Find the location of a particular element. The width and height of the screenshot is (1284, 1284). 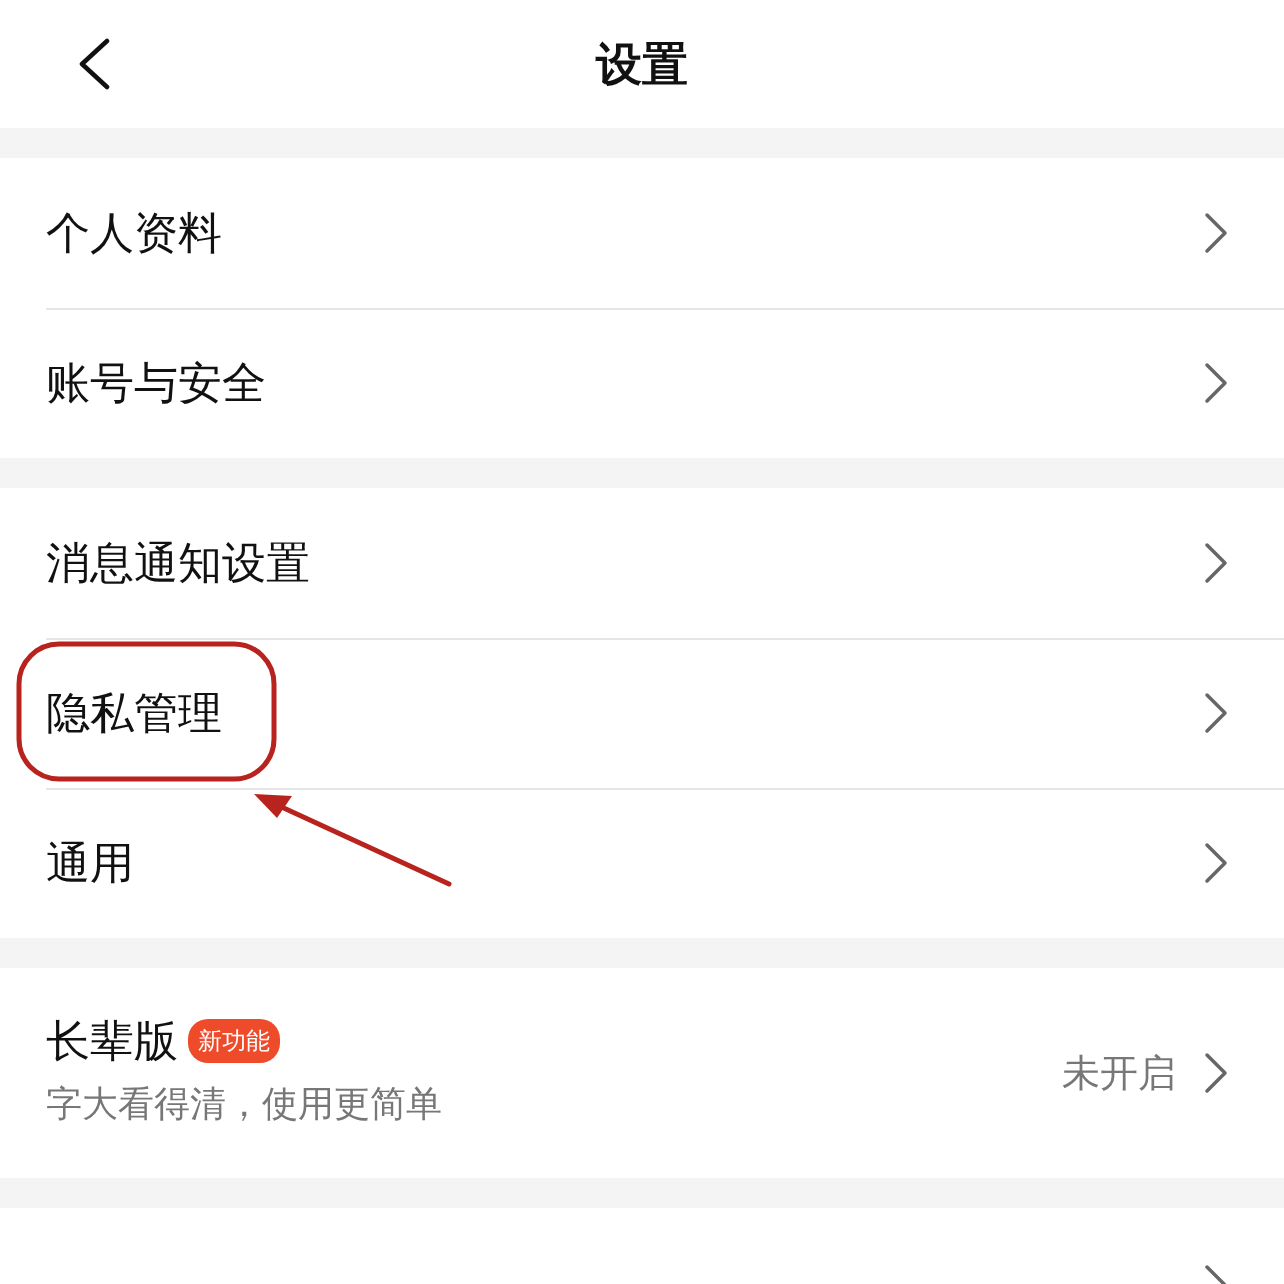

settings-row: 账号与安全 is located at coordinates (642, 383).